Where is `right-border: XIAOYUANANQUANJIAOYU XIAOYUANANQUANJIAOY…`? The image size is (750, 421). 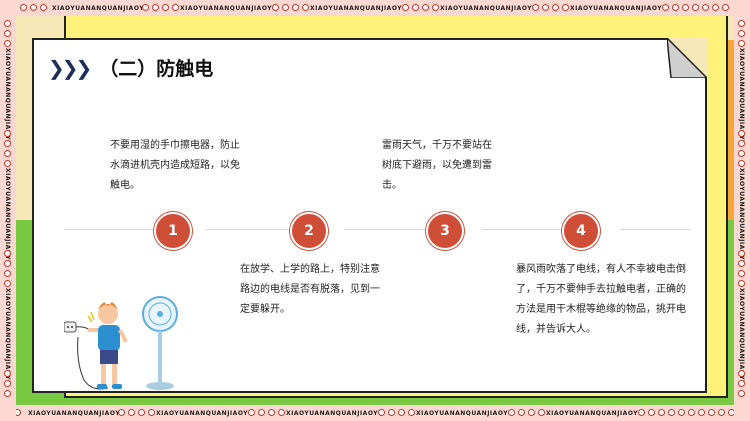
right-border: XIAOYUANANQUANJIAOYU XIAOYUANANQUANJIAOY… is located at coordinates (742, 210).